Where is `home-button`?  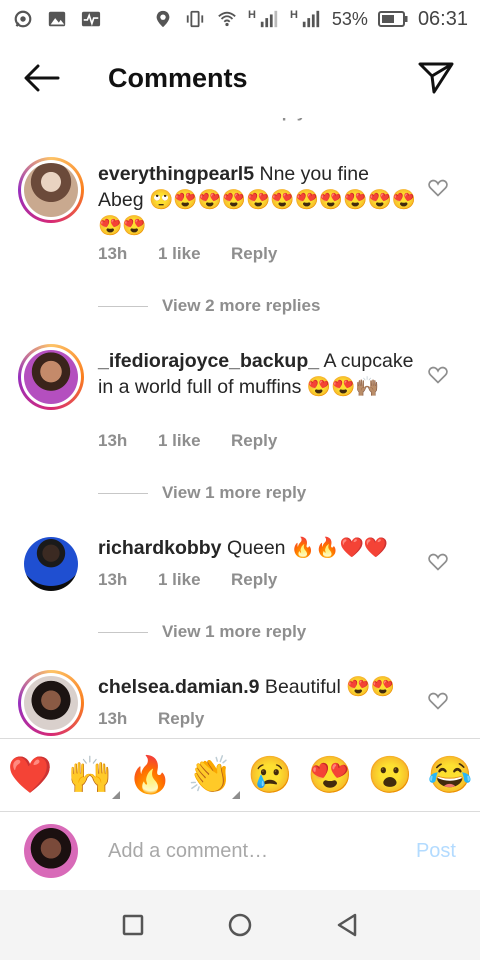 home-button is located at coordinates (240, 925).